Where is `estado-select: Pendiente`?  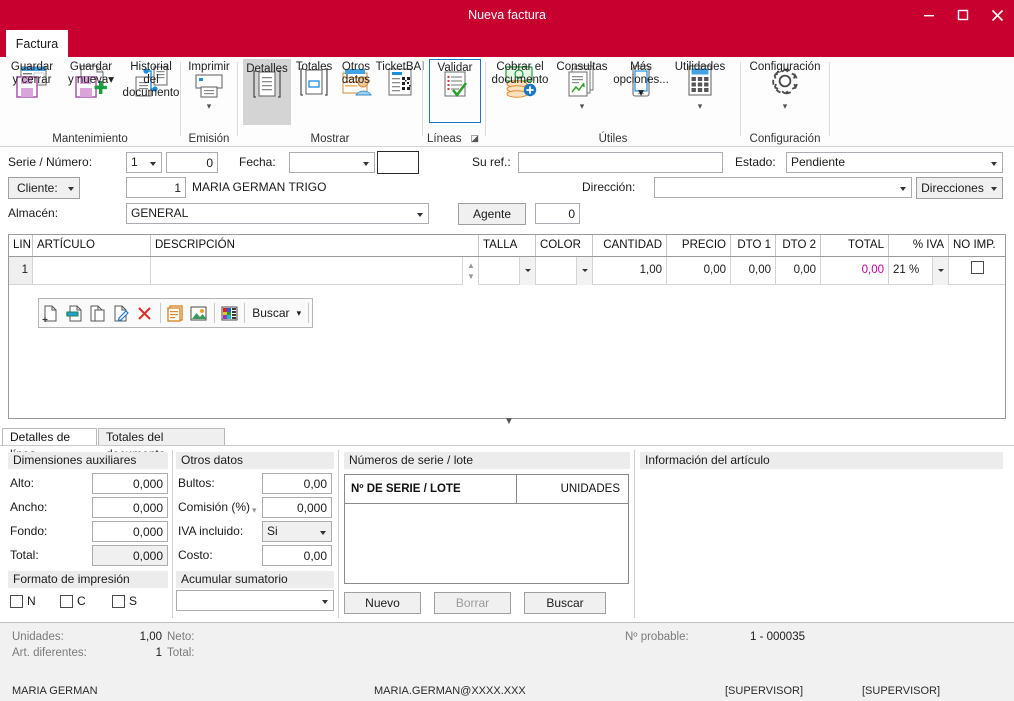 estado-select: Pendiente is located at coordinates (894, 162).